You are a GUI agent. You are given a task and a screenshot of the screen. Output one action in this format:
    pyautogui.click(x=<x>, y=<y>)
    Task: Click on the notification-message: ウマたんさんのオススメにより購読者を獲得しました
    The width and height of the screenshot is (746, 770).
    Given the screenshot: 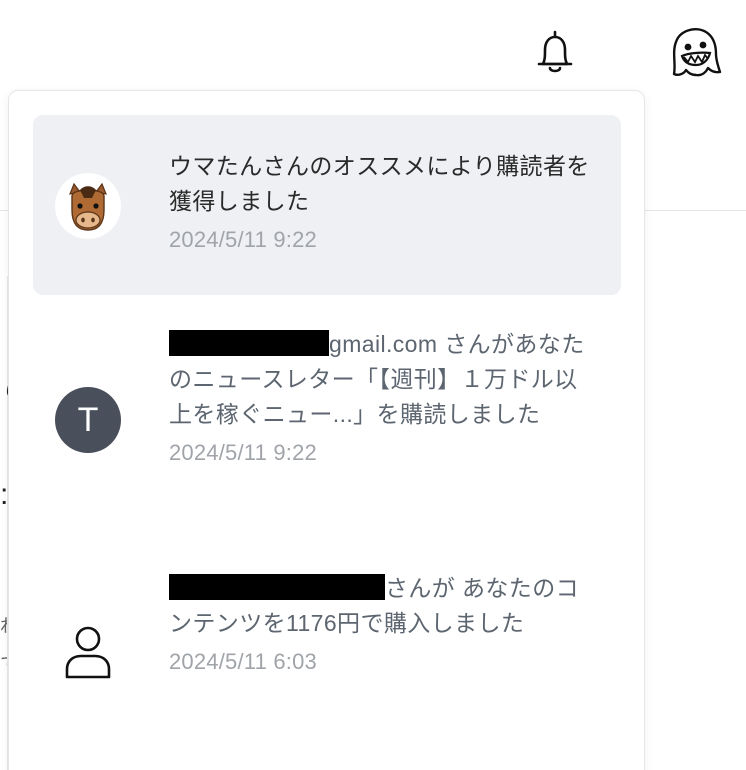 What is the action you would take?
    pyautogui.click(x=379, y=183)
    